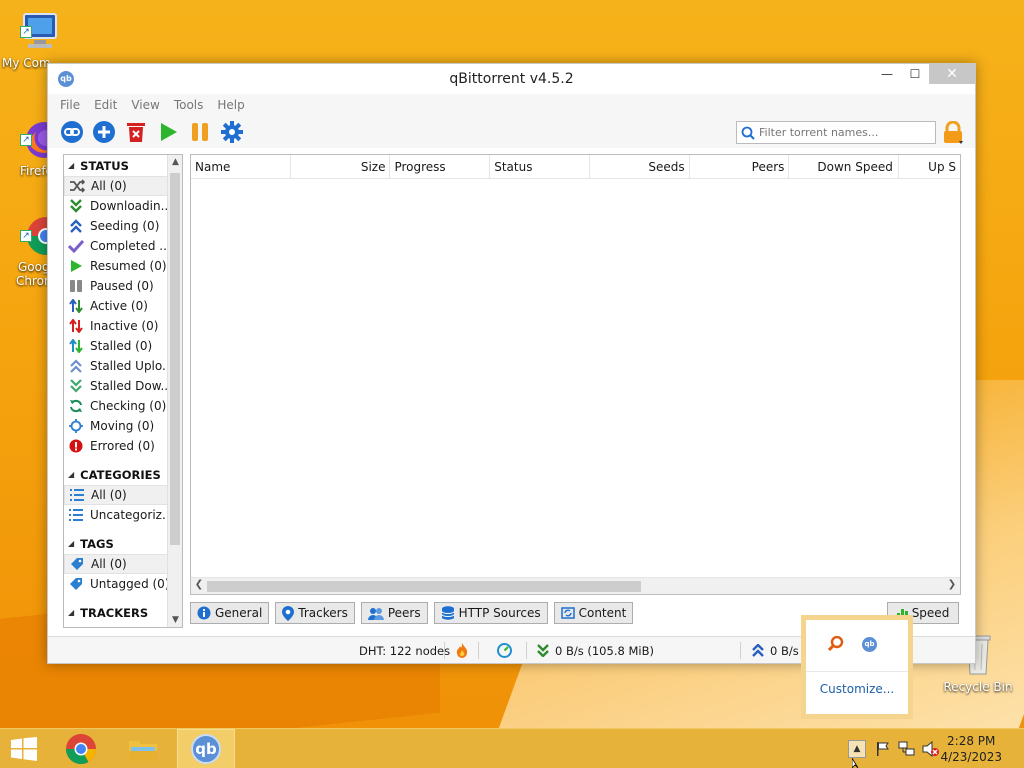  What do you see at coordinates (230, 105) in the screenshot?
I see `menu-help: Help` at bounding box center [230, 105].